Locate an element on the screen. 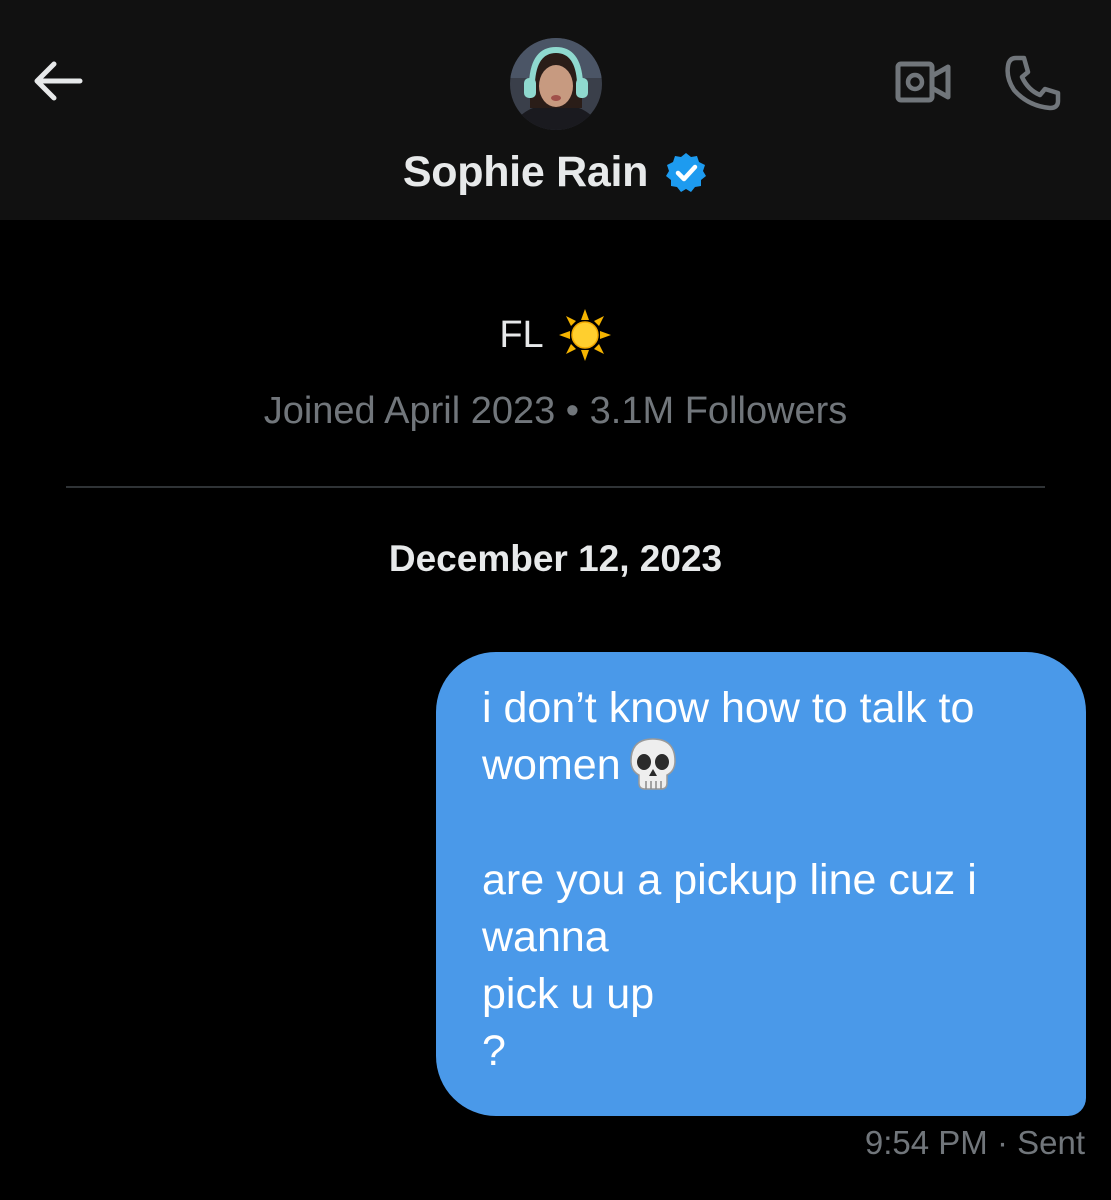  conversation-date: December 12, 2023 is located at coordinates (555, 558).